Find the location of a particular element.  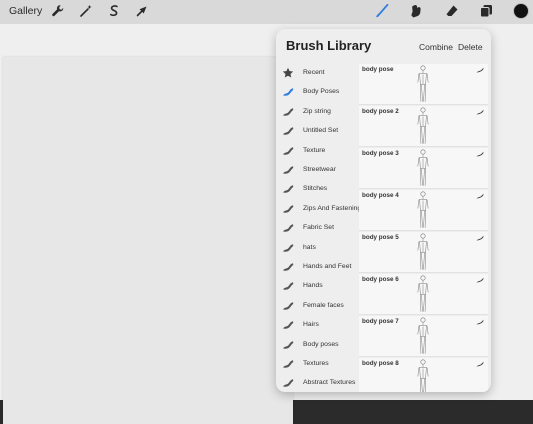

brush-set-item: Untitled Set is located at coordinates (317, 131).